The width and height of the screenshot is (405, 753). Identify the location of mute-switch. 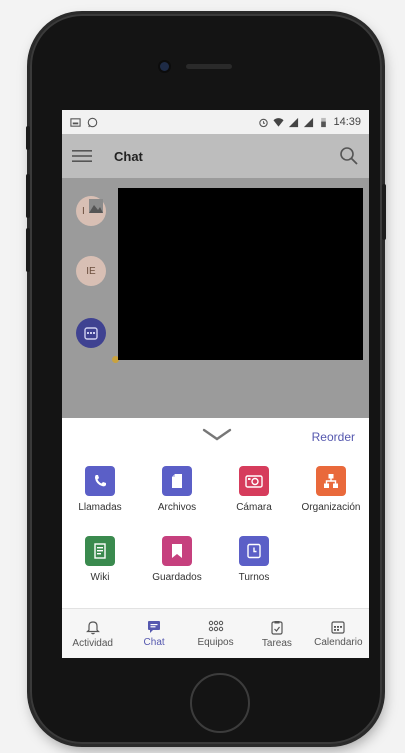
(28, 138).